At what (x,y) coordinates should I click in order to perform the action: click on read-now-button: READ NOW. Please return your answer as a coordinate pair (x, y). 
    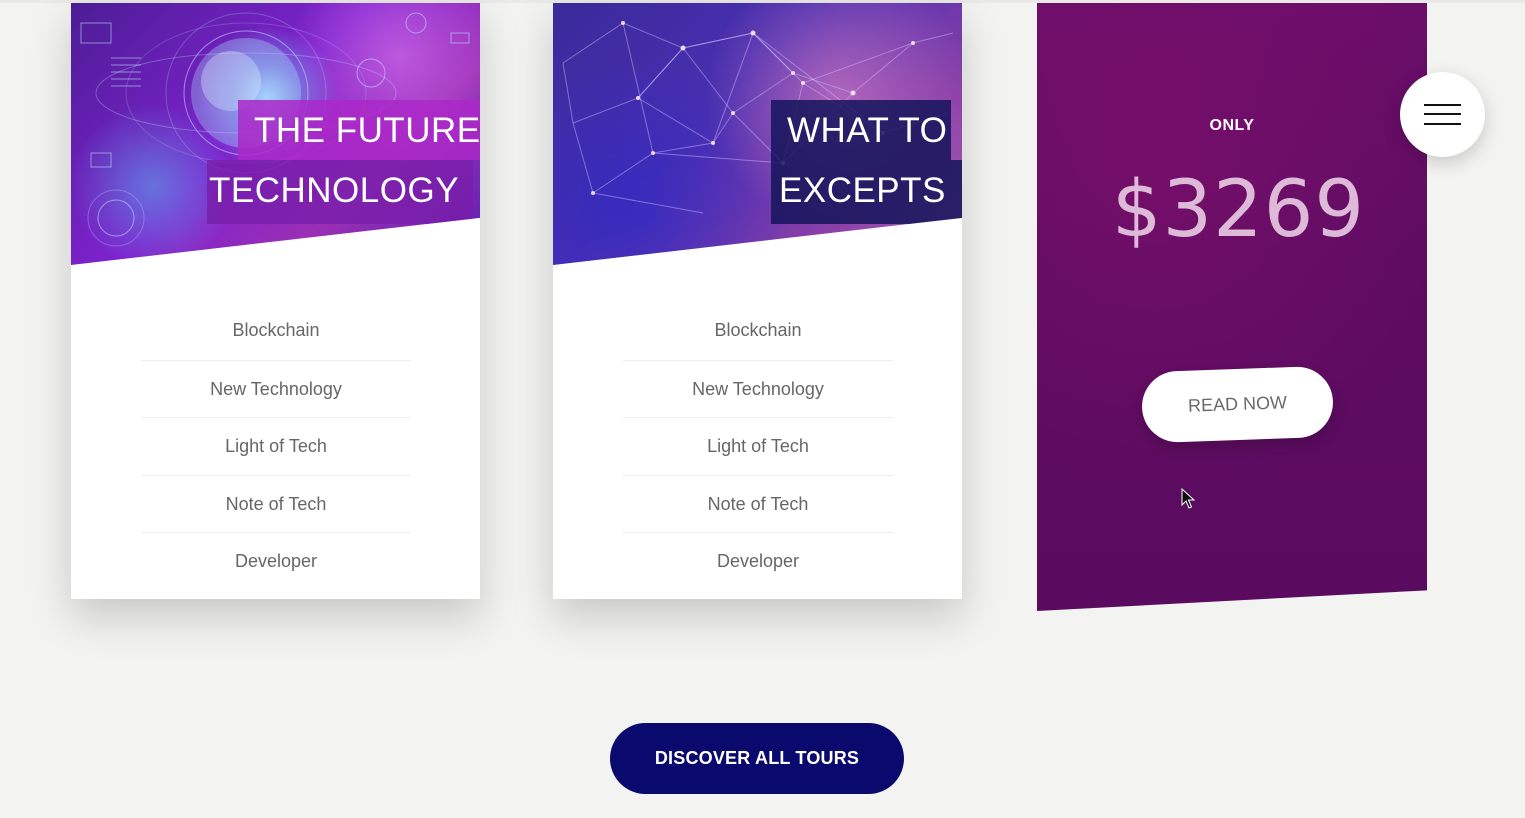
    Looking at the image, I should click on (1237, 404).